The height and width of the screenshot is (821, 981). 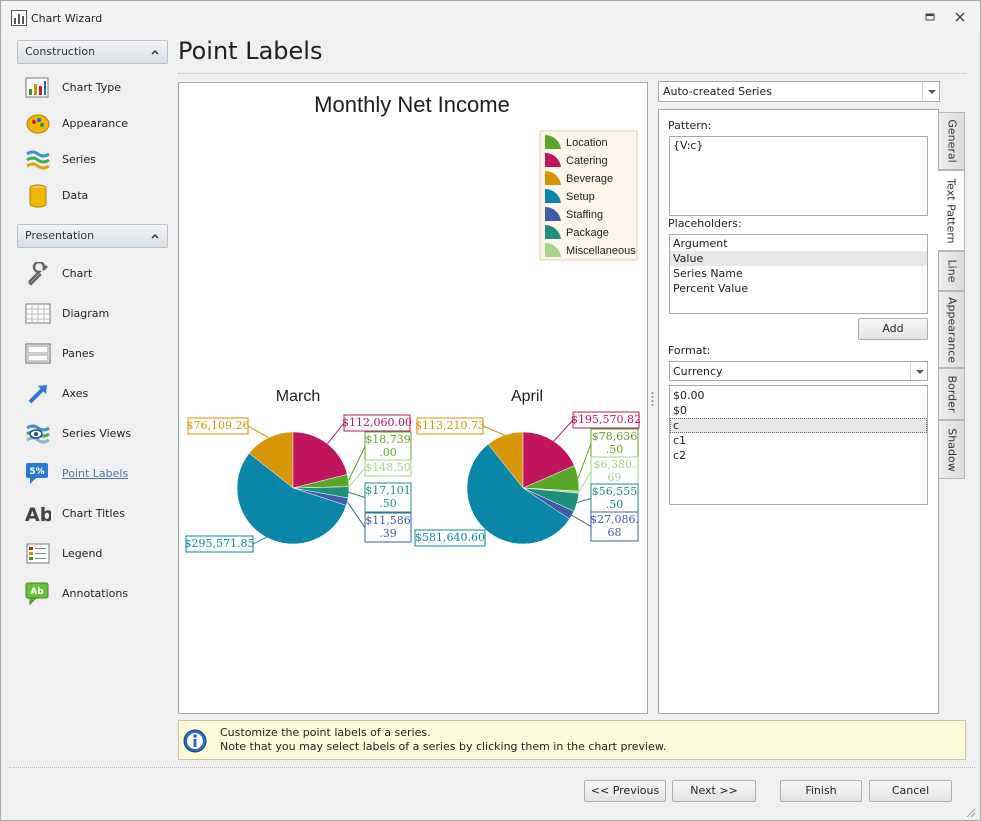 What do you see at coordinates (614, 471) in the screenshot?
I see `point-label: $6,380. 69` at bounding box center [614, 471].